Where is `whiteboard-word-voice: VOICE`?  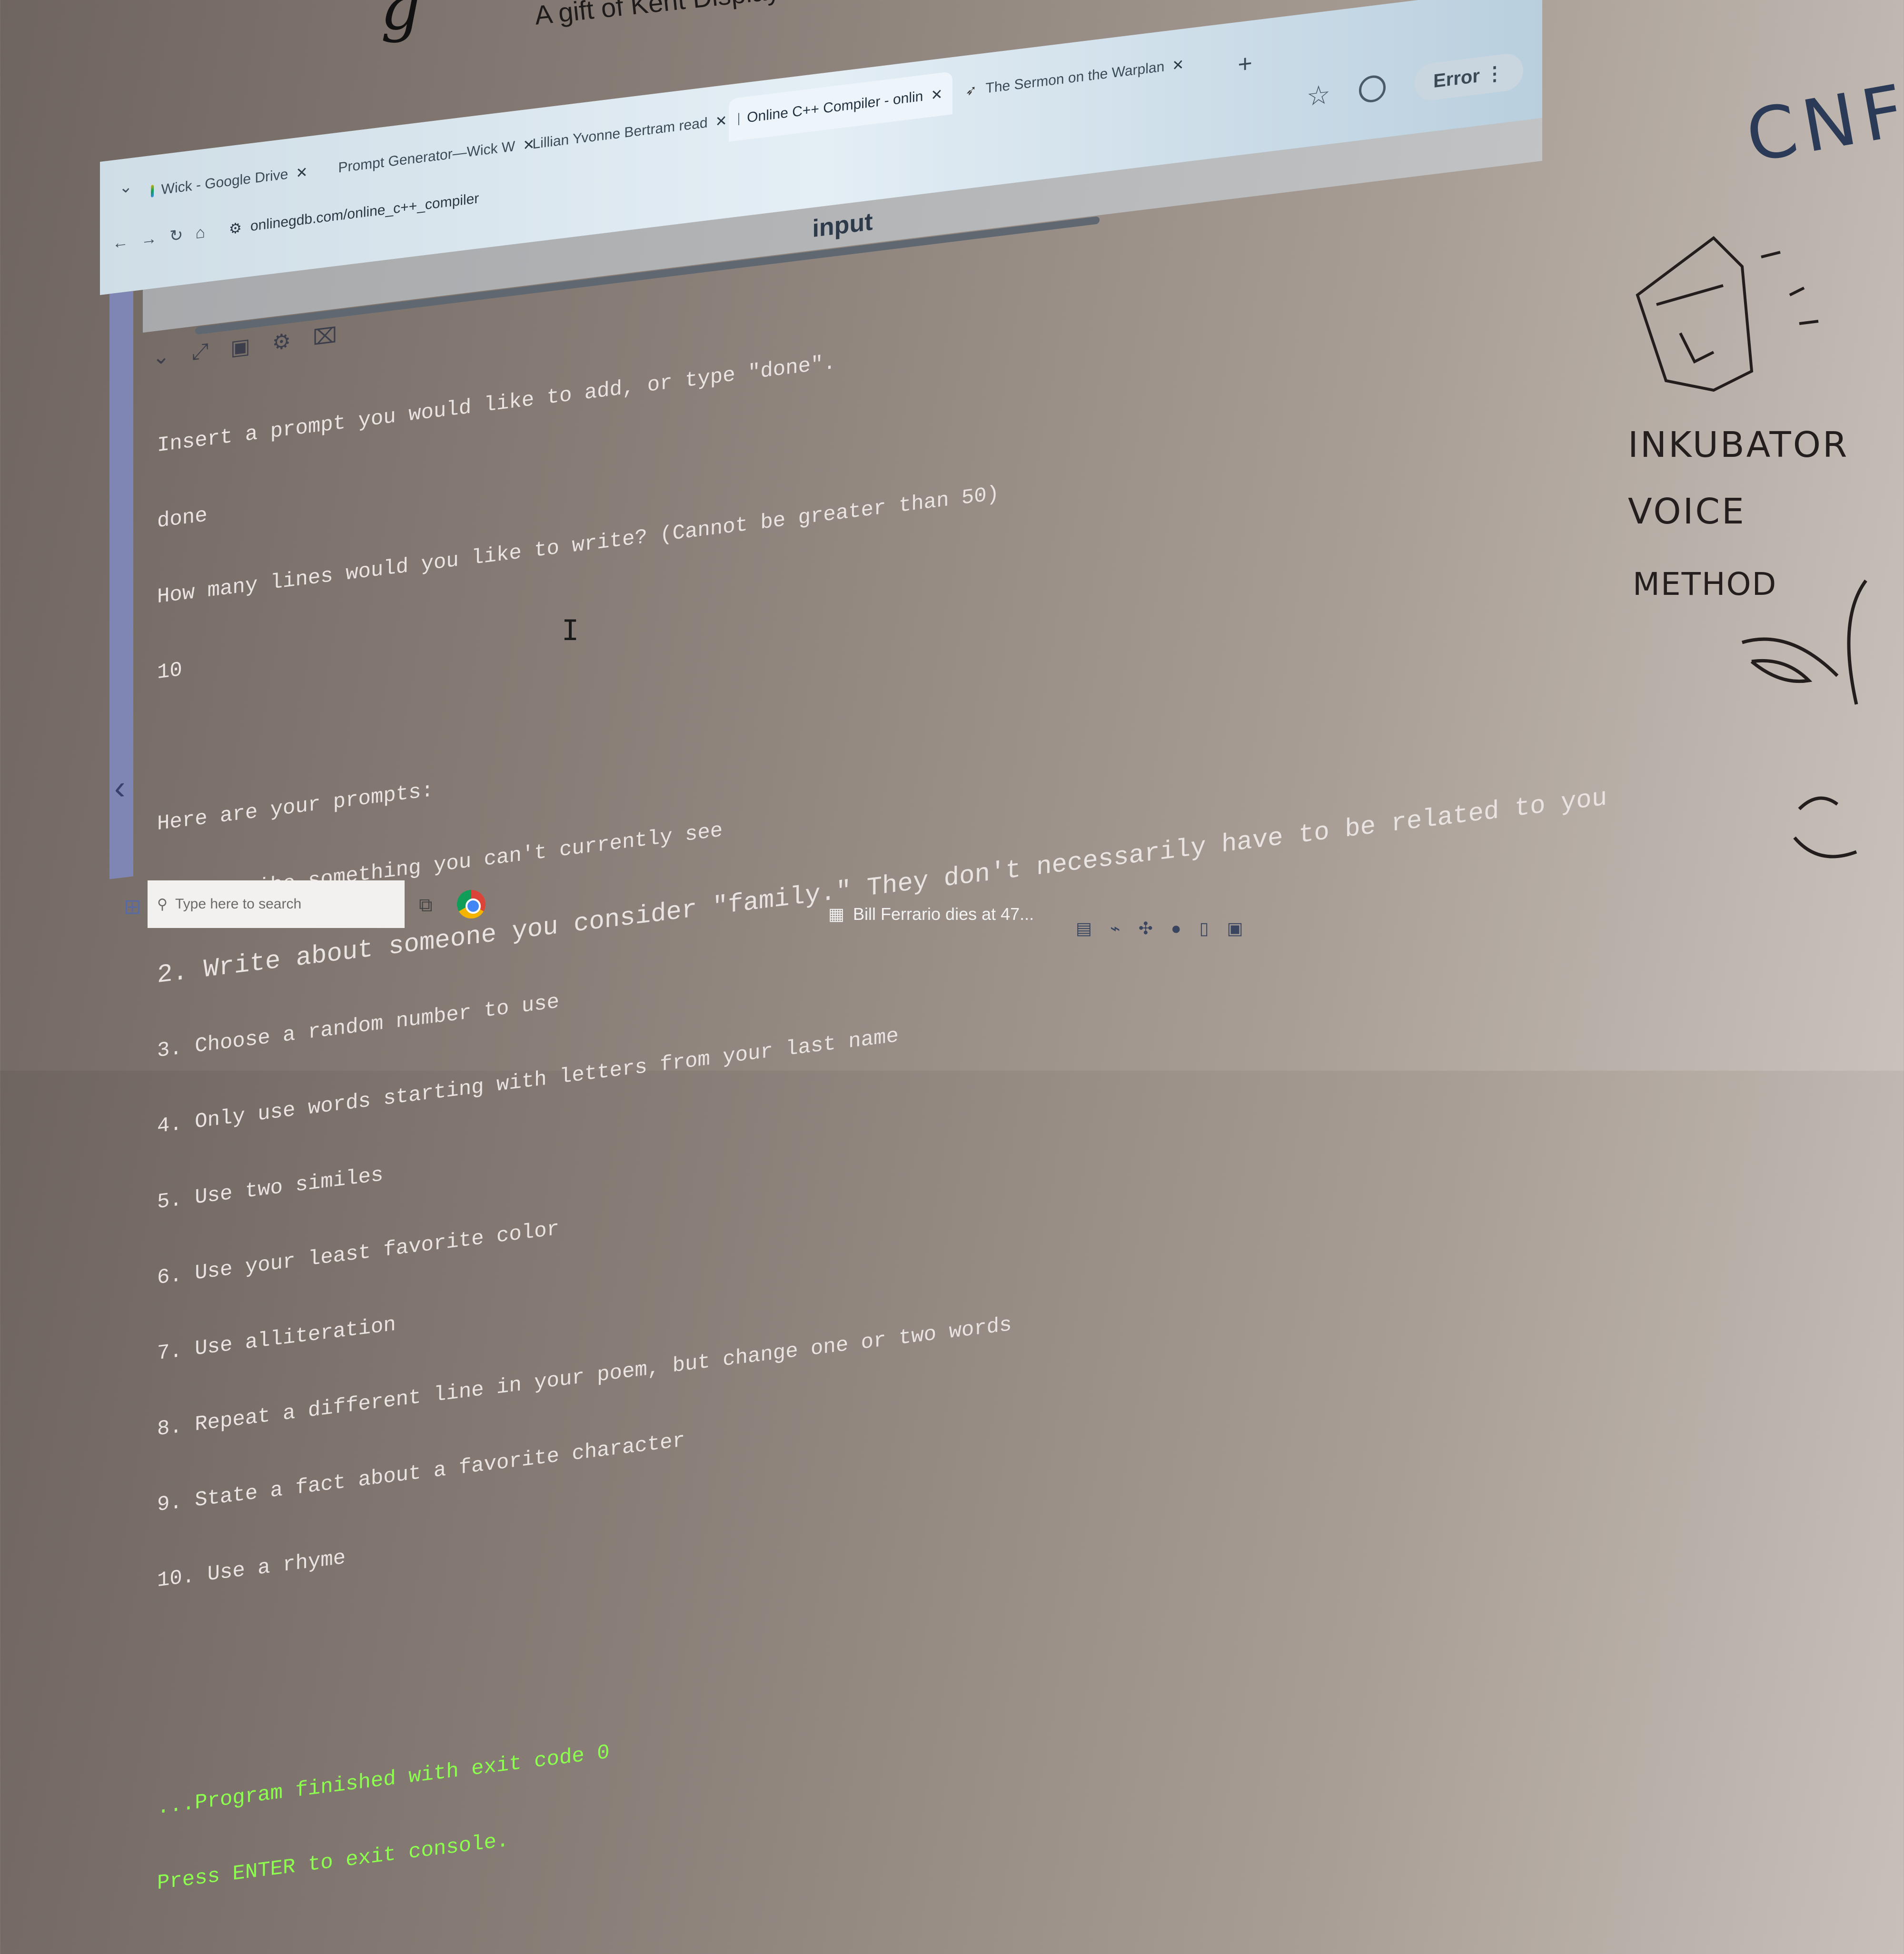 whiteboard-word-voice: VOICE is located at coordinates (1687, 511).